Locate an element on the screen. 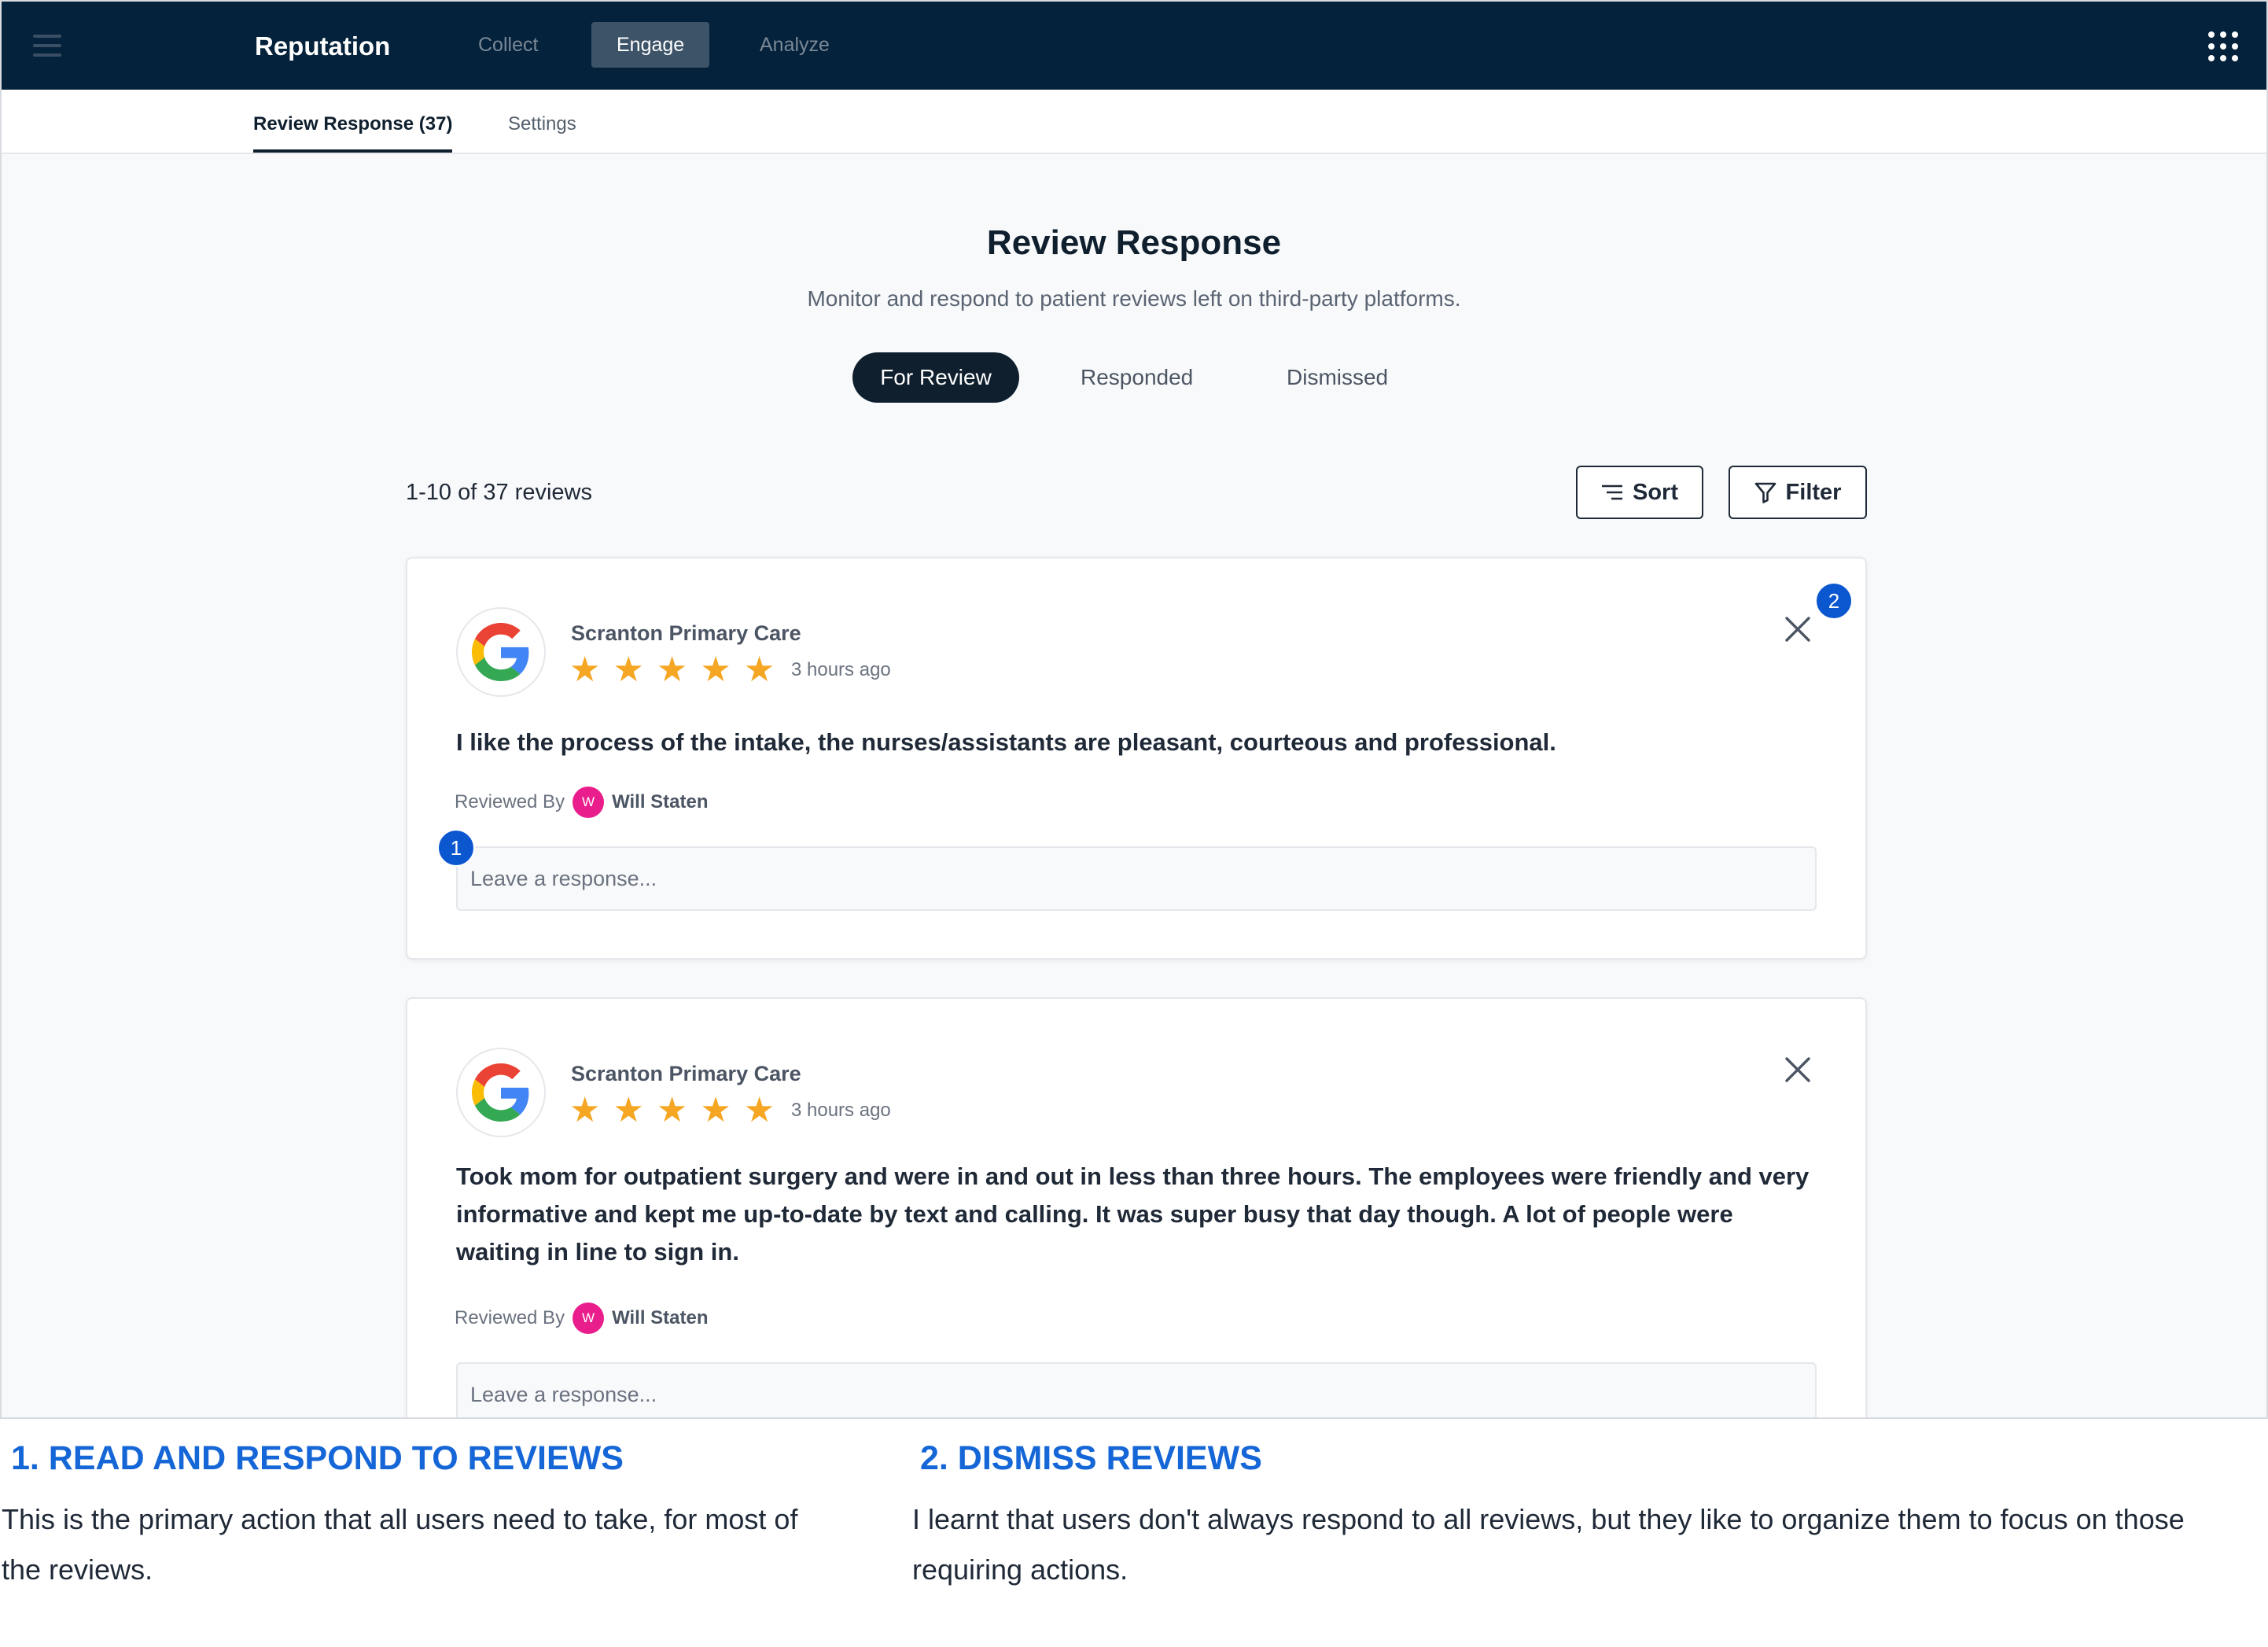  nav-tab-engage: Engage is located at coordinates (650, 45).